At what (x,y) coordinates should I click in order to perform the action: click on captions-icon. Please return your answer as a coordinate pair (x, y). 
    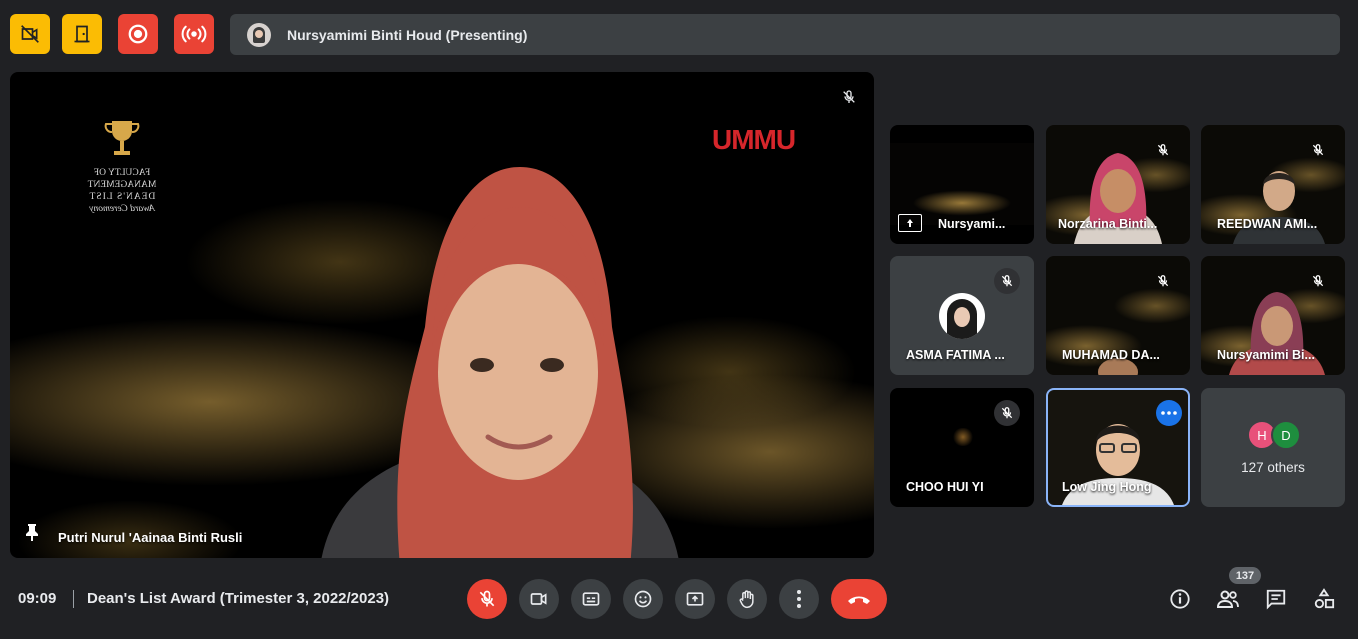
    Looking at the image, I should click on (591, 599).